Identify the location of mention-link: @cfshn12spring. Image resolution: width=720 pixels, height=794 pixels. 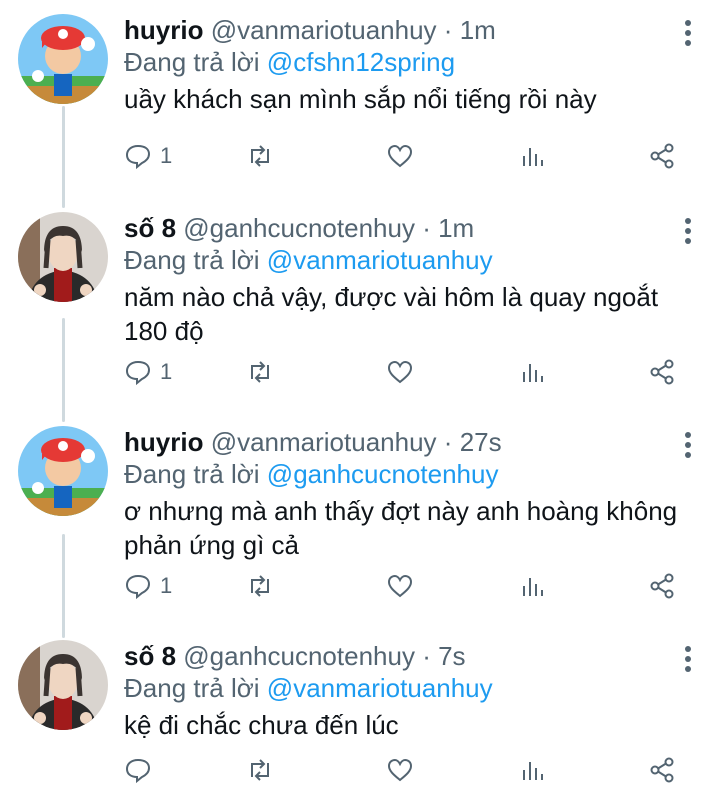
(361, 62).